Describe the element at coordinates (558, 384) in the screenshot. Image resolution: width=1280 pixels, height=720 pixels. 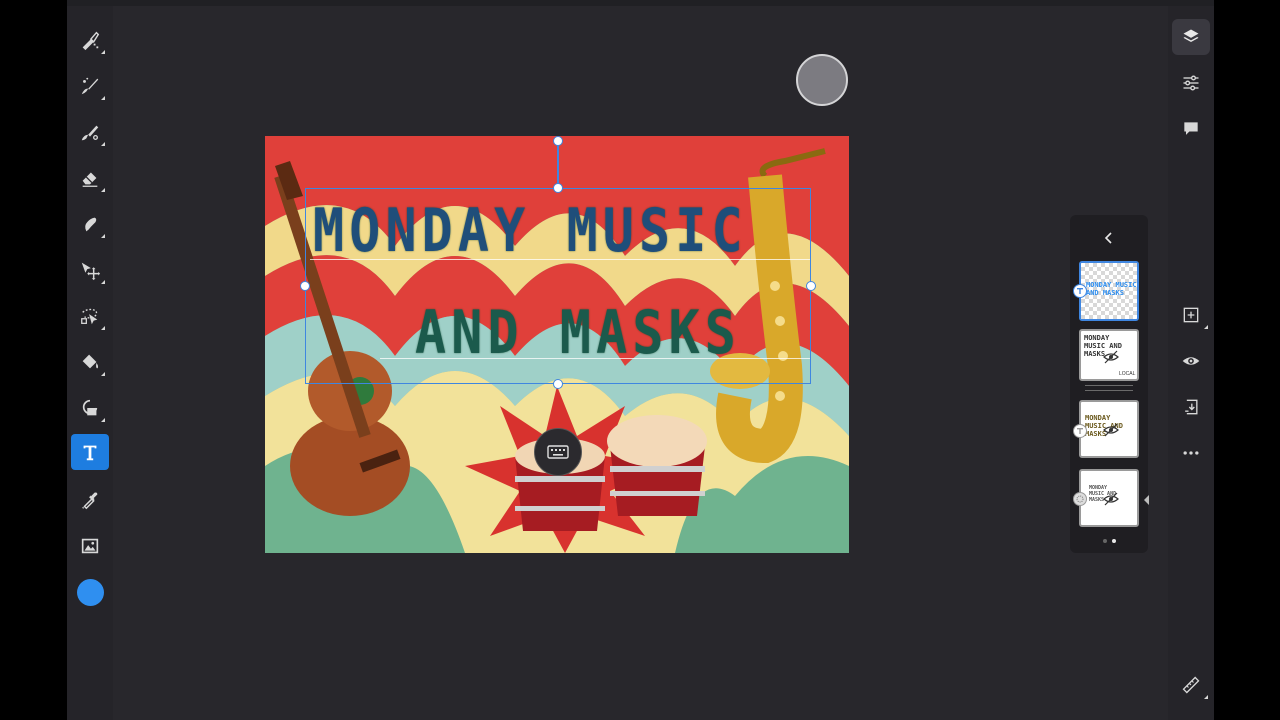
I see `resize-handle-bottom` at that location.